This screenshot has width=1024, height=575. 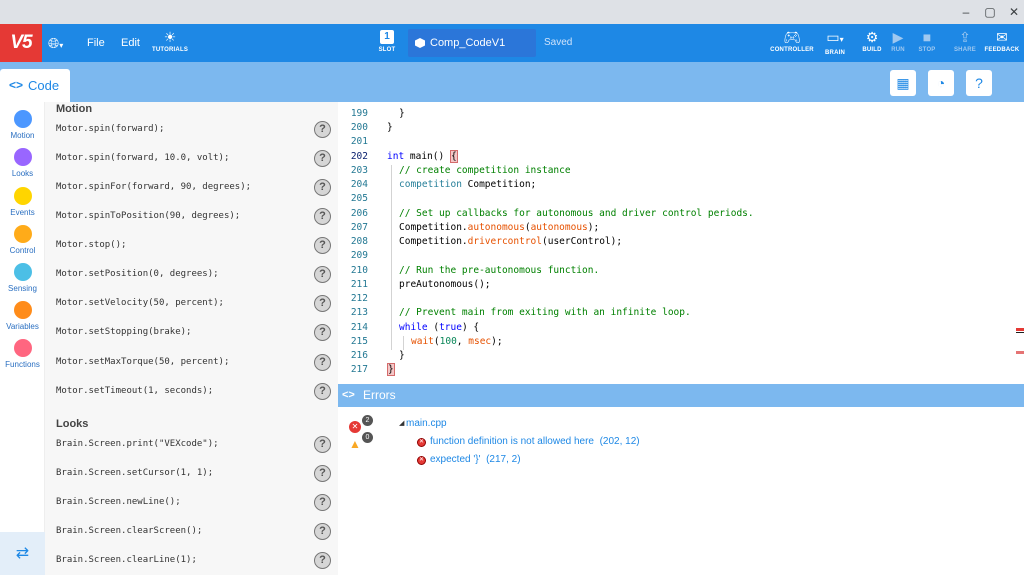 I want to click on category-sensing: Sensing, so click(x=22, y=282).